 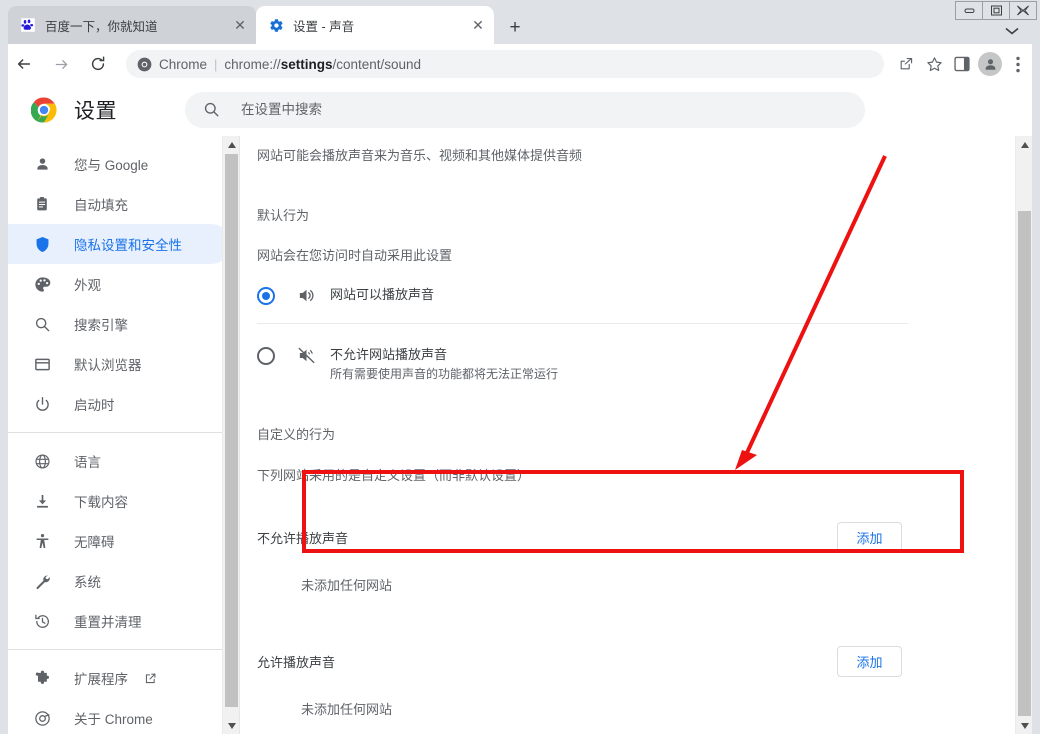 I want to click on radio-text-group: 网站可以播放声音, so click(x=382, y=294).